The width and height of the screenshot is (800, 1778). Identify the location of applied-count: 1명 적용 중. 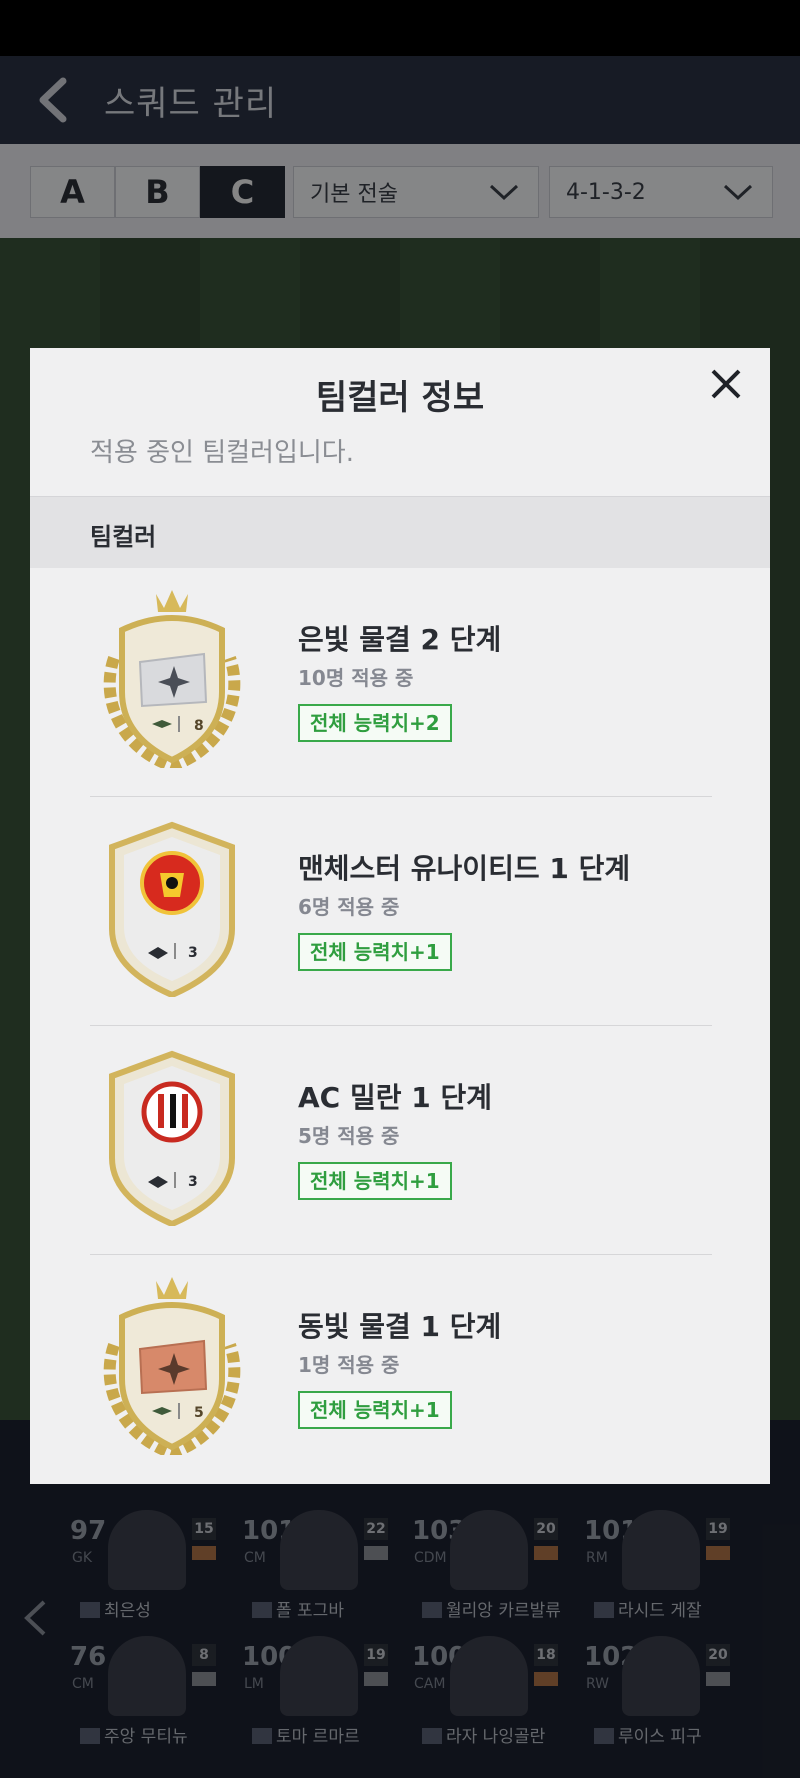
(349, 1365).